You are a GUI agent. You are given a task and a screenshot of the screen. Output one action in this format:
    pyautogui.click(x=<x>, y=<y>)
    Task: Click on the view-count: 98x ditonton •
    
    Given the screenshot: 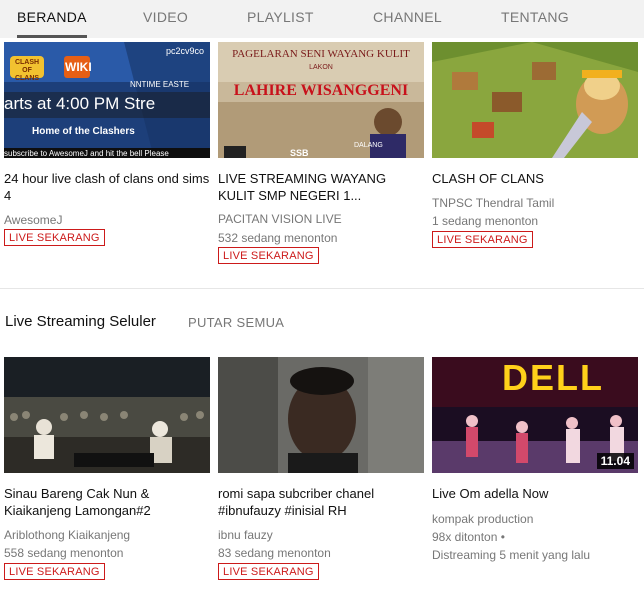 What is the action you would take?
    pyautogui.click(x=468, y=537)
    